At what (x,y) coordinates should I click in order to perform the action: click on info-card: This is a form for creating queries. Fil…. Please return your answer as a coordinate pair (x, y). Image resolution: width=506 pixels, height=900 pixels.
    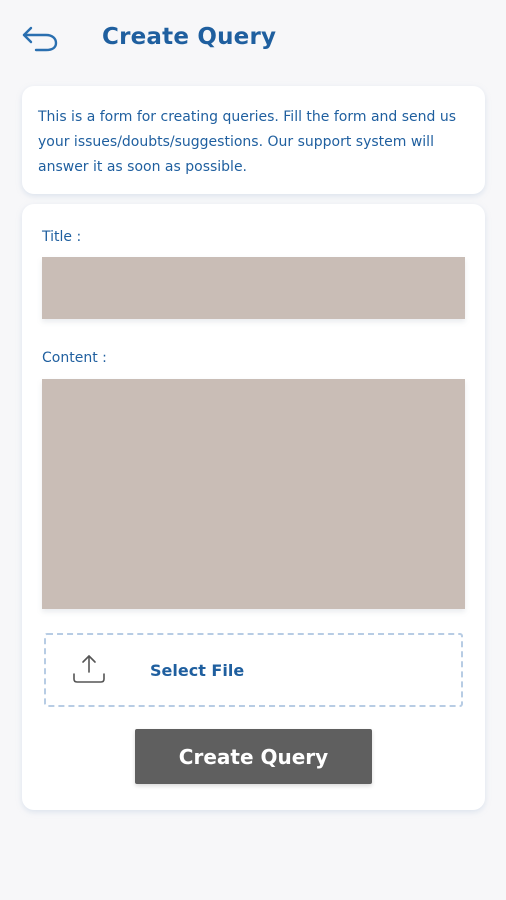
    Looking at the image, I should click on (253, 140).